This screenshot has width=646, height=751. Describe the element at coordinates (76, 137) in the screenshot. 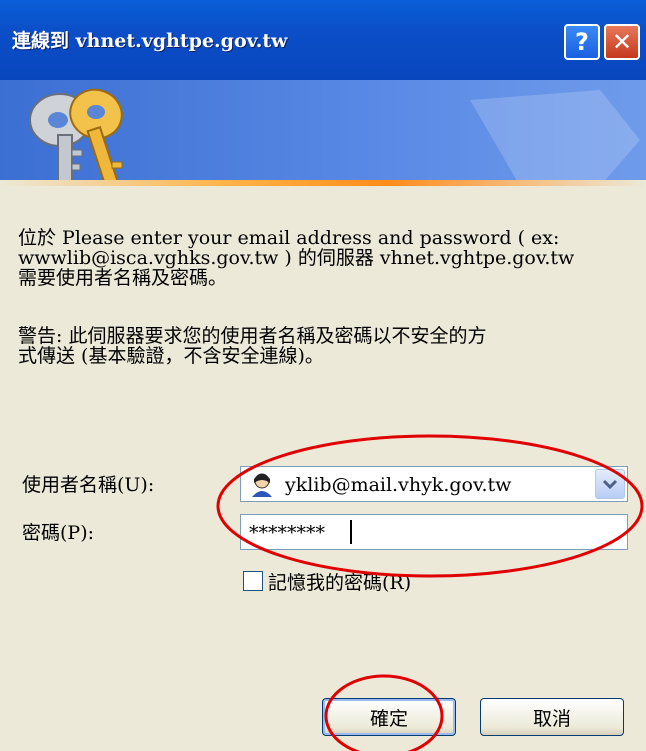

I see `keys-icon` at that location.